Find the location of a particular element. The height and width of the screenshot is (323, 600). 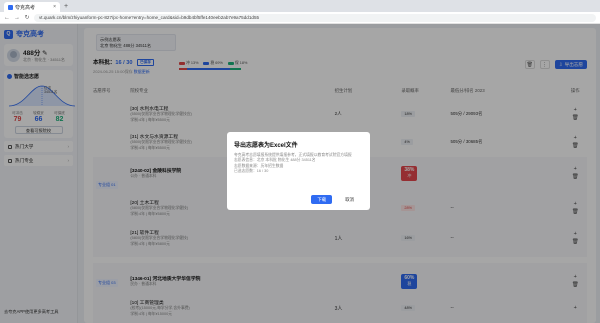

forward-icon: → is located at coordinates (17, 18).